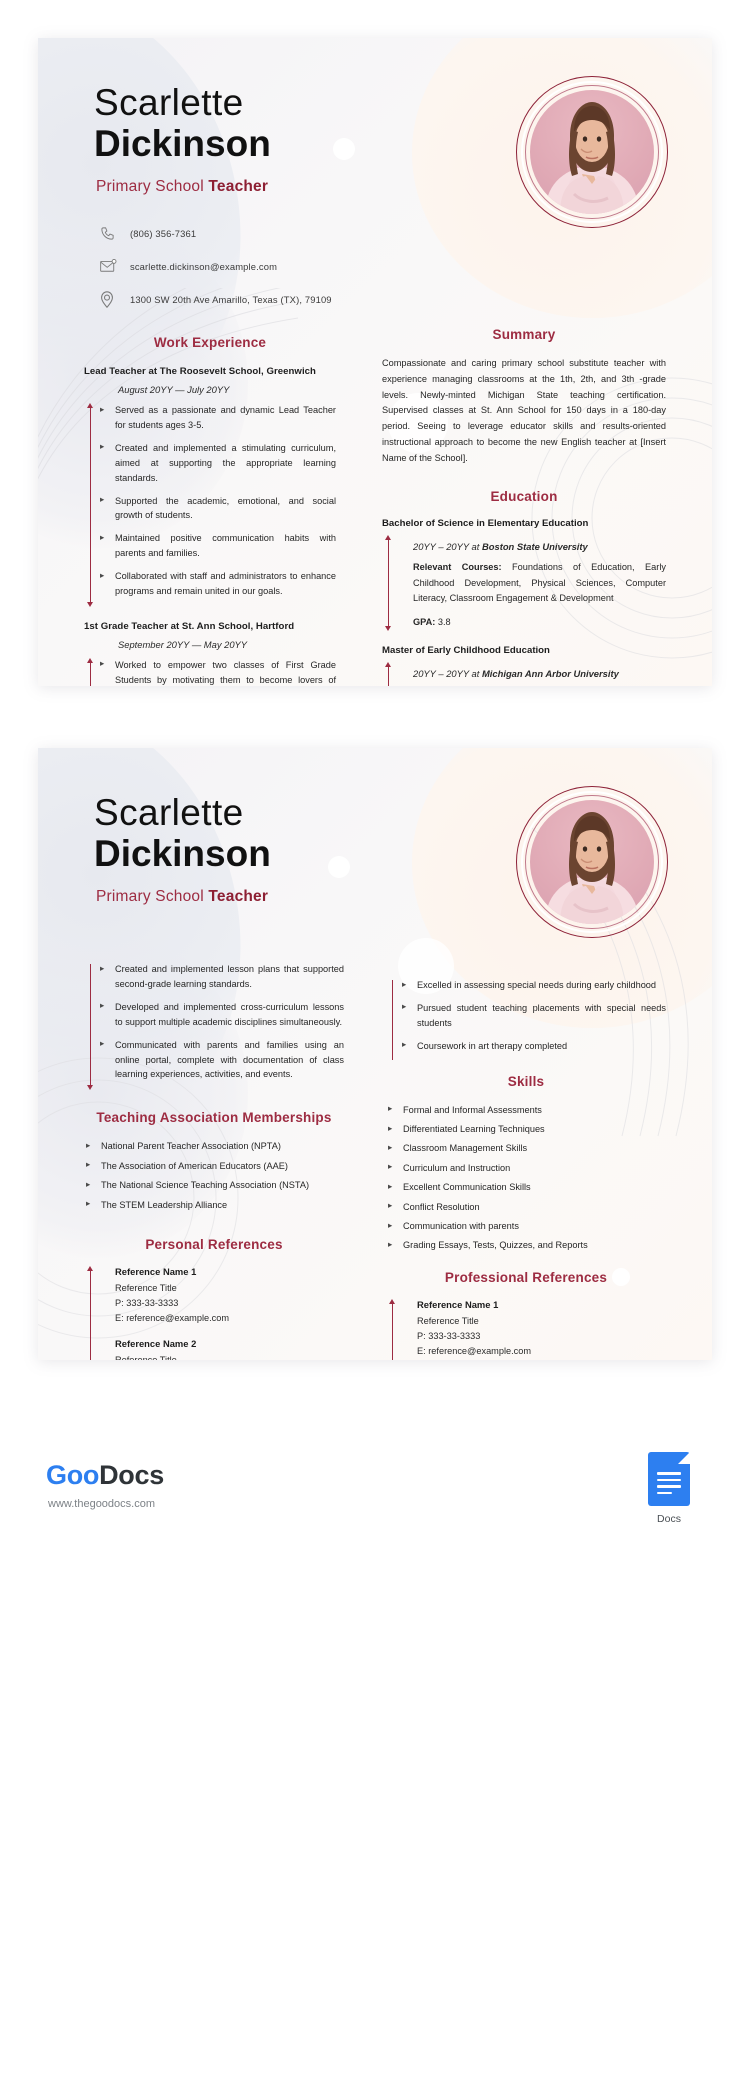  I want to click on education-school: Boston State University, so click(534, 546).